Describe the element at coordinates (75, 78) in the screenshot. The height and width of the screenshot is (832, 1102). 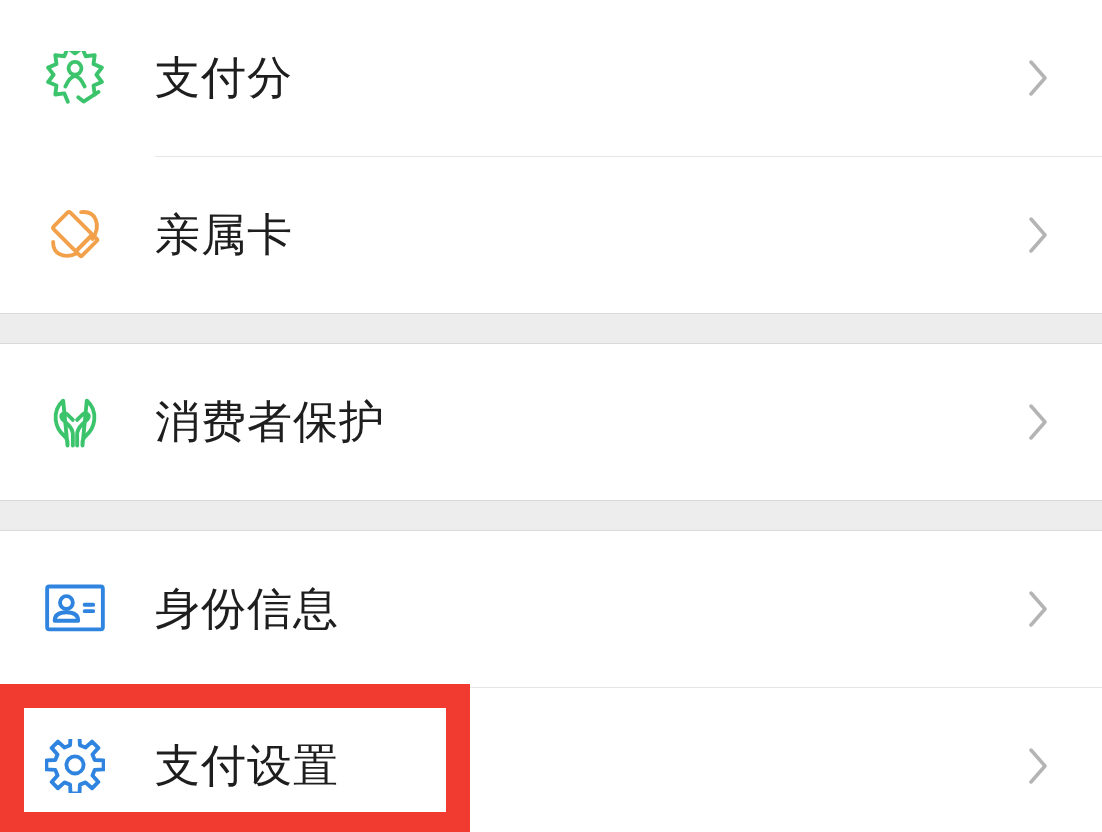
I see `badge-person-check-icon` at that location.